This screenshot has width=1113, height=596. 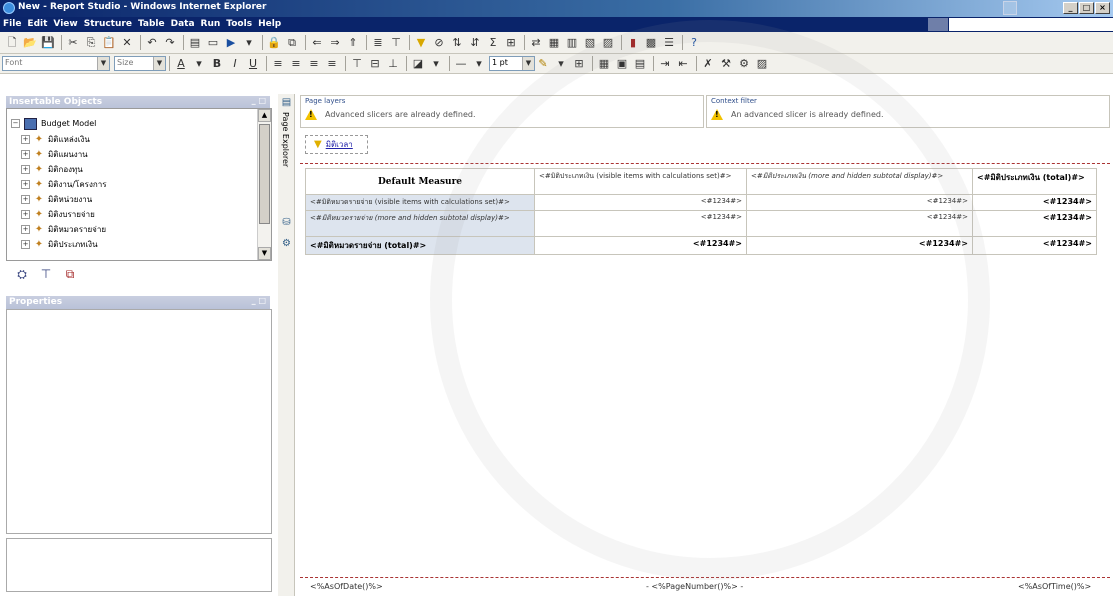 I want to click on outdent-icon: ⇤, so click(x=683, y=64).